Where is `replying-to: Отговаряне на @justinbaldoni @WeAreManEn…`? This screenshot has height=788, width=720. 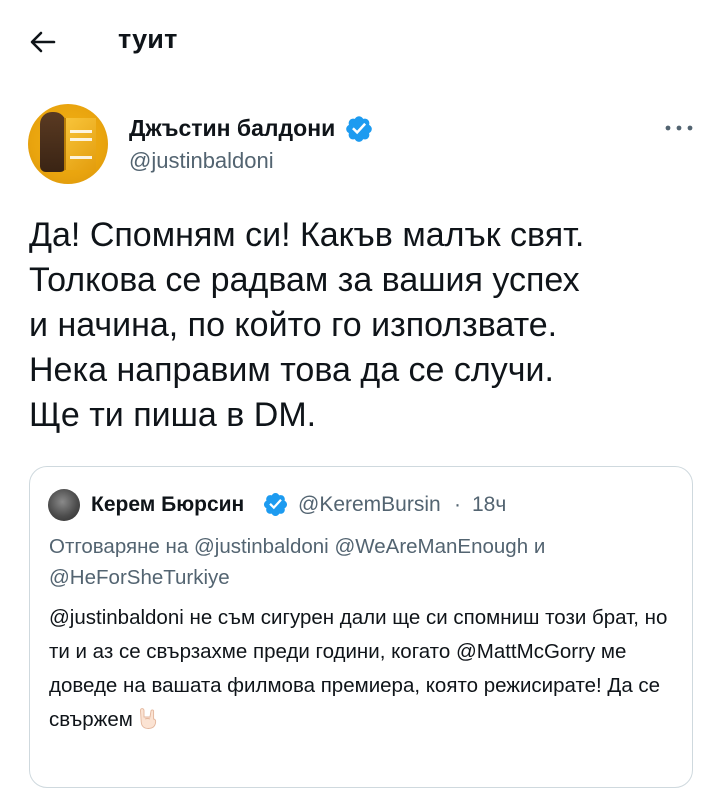 replying-to: Отговаряне на @justinbaldoni @WeAreManEn… is located at coordinates (364, 562).